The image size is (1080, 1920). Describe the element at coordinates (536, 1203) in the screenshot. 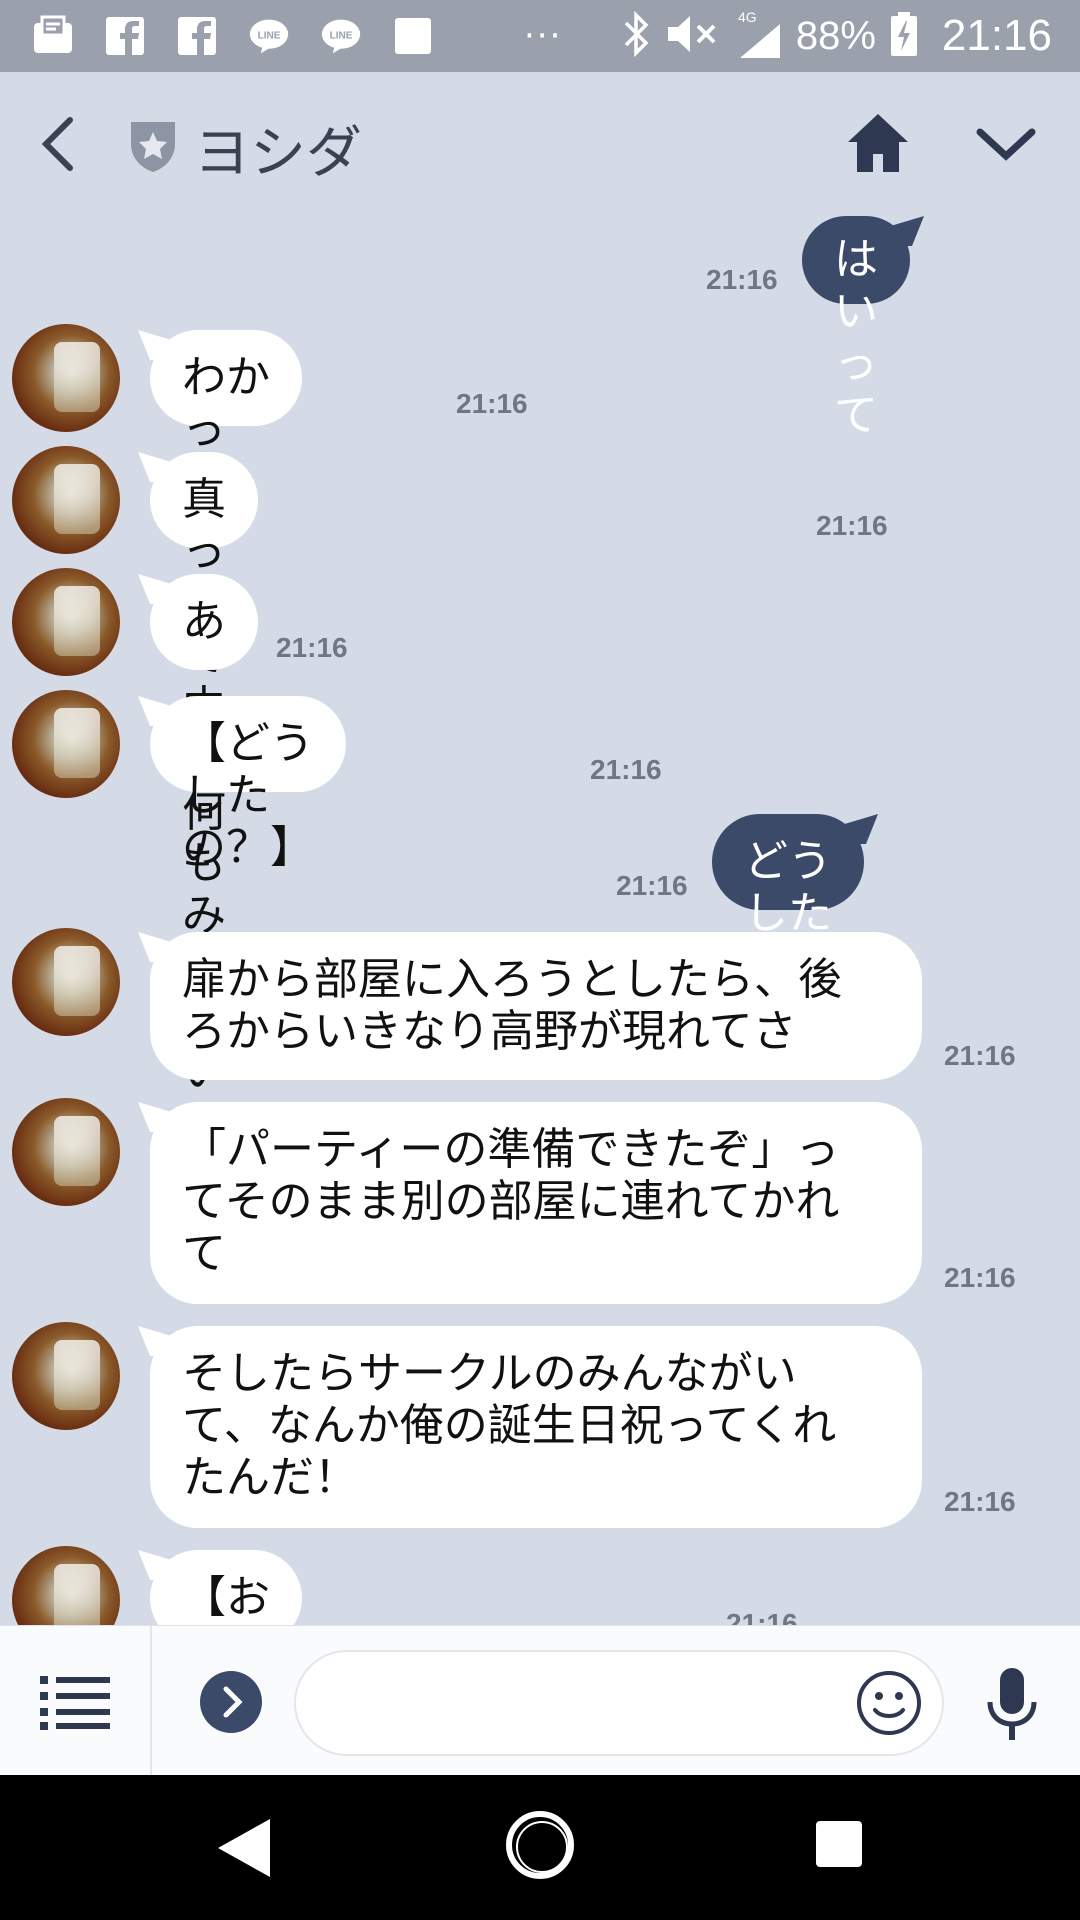

I see `message-bubble: 「パーティーの準備できたぞ」っ てそのまま別の部屋に連れてかれ て` at that location.